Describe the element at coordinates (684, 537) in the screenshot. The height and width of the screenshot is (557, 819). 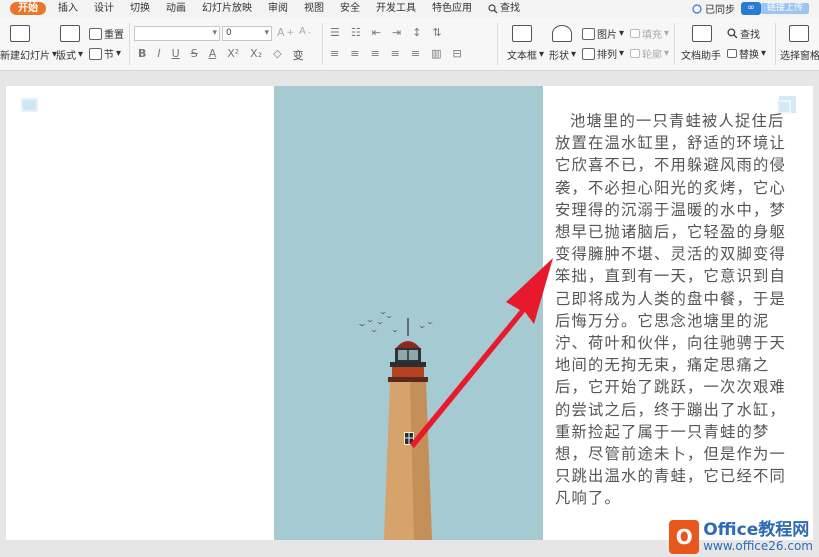
I see `office-logo-icon: O` at that location.